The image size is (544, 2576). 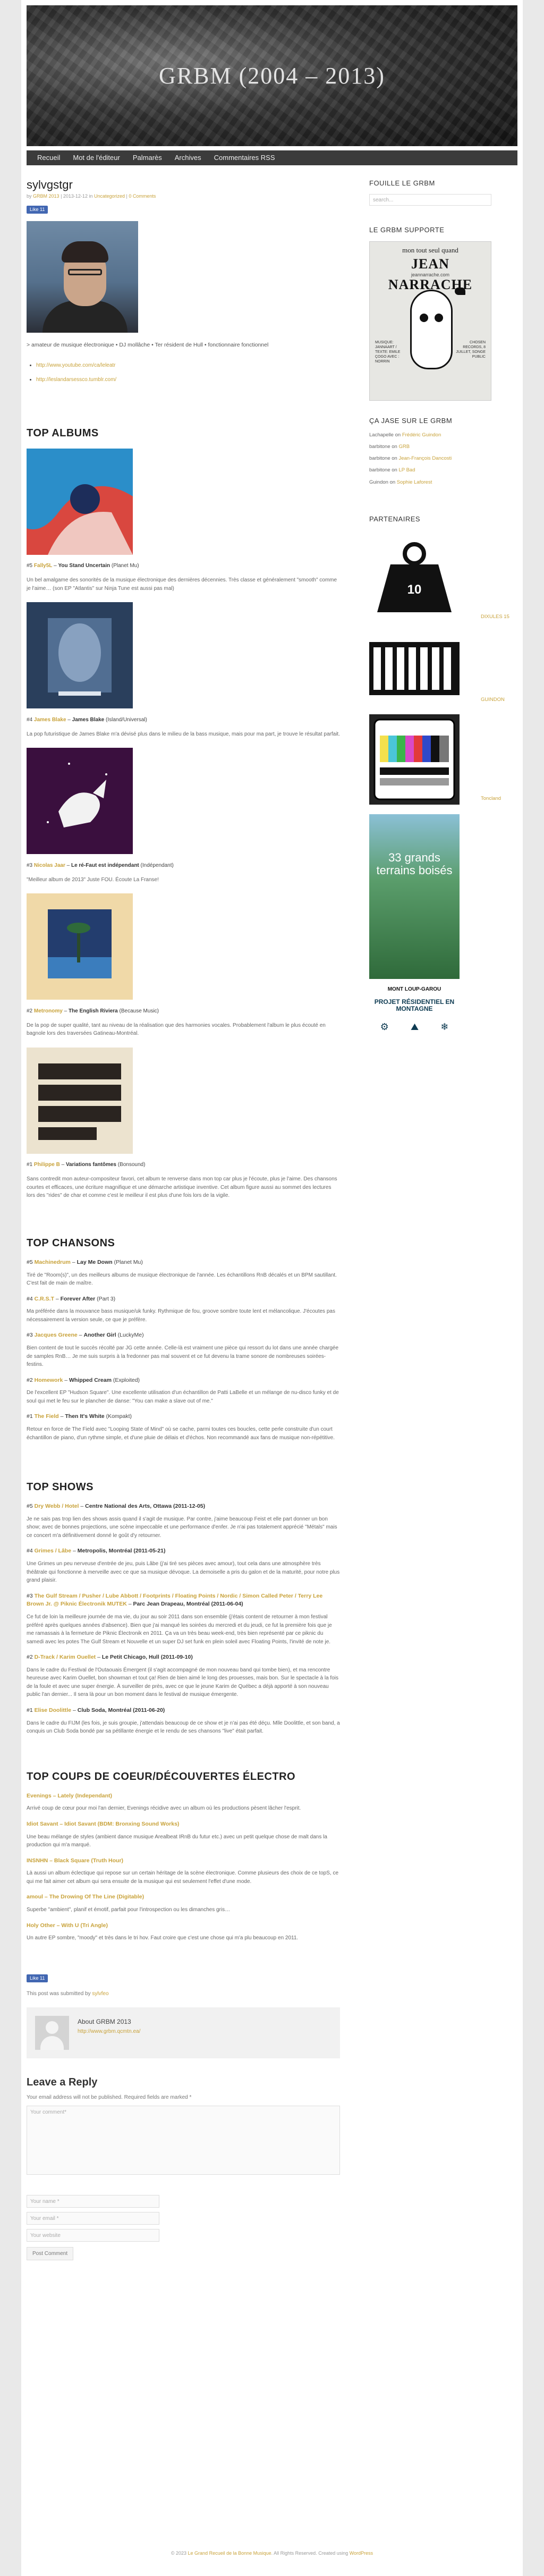 I want to click on svg-text: 10, so click(x=414, y=589).